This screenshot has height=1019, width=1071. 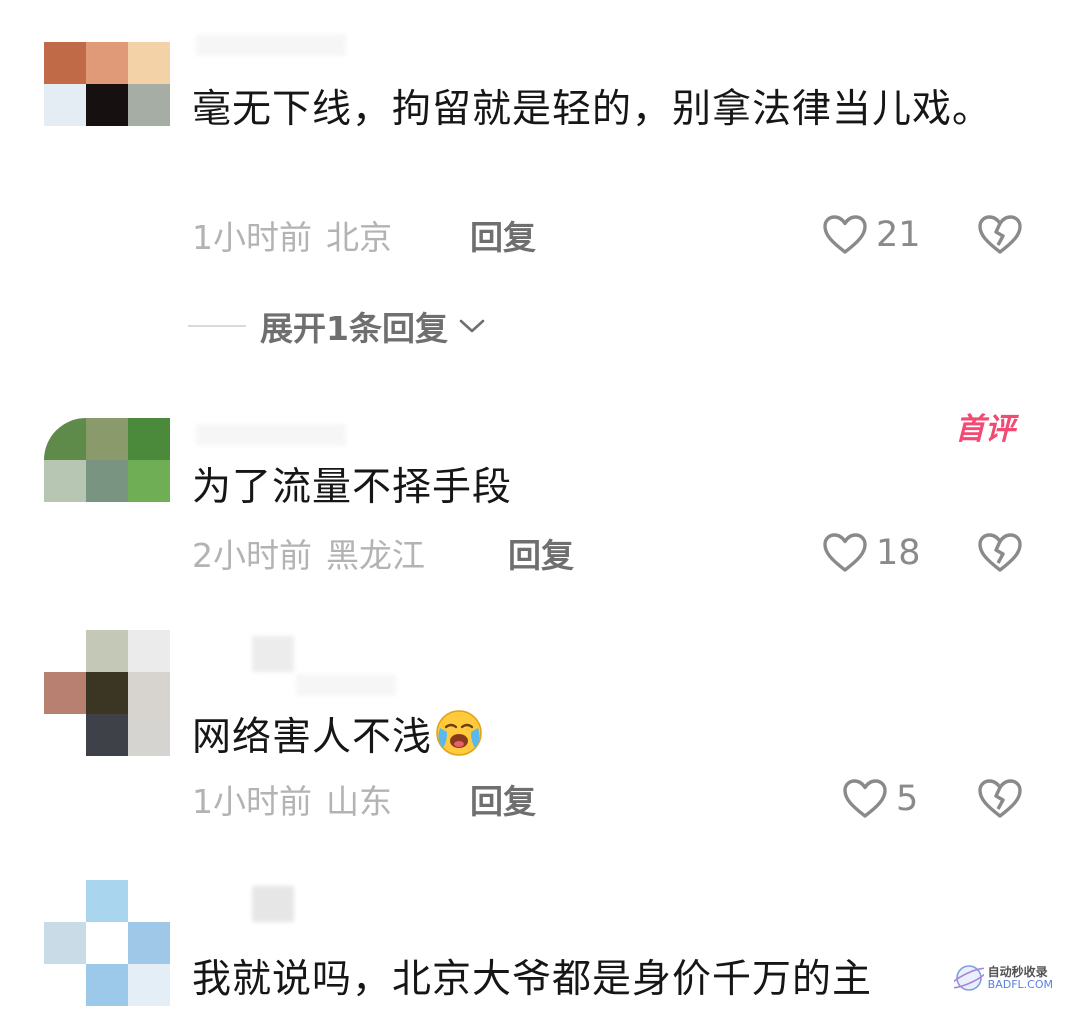 What do you see at coordinates (217, 326) in the screenshot?
I see `divider` at bounding box center [217, 326].